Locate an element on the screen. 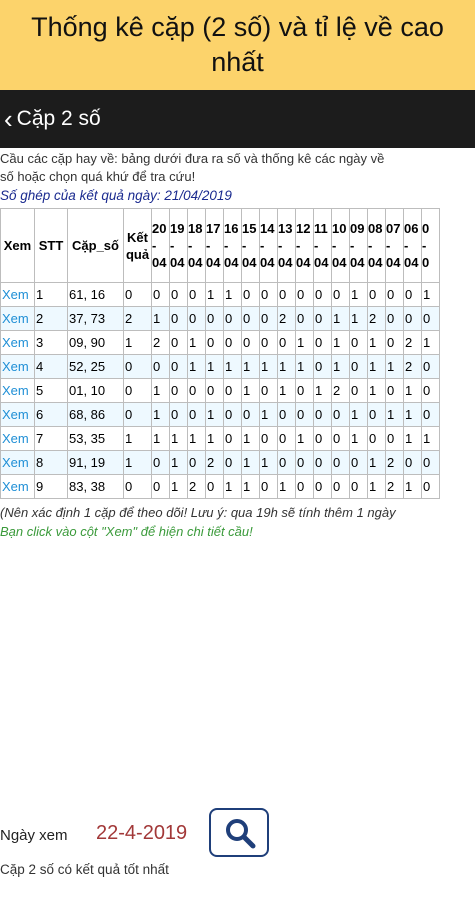 This screenshot has height=900, width=475. date-picker: 22-4-2019 is located at coordinates (141, 833).